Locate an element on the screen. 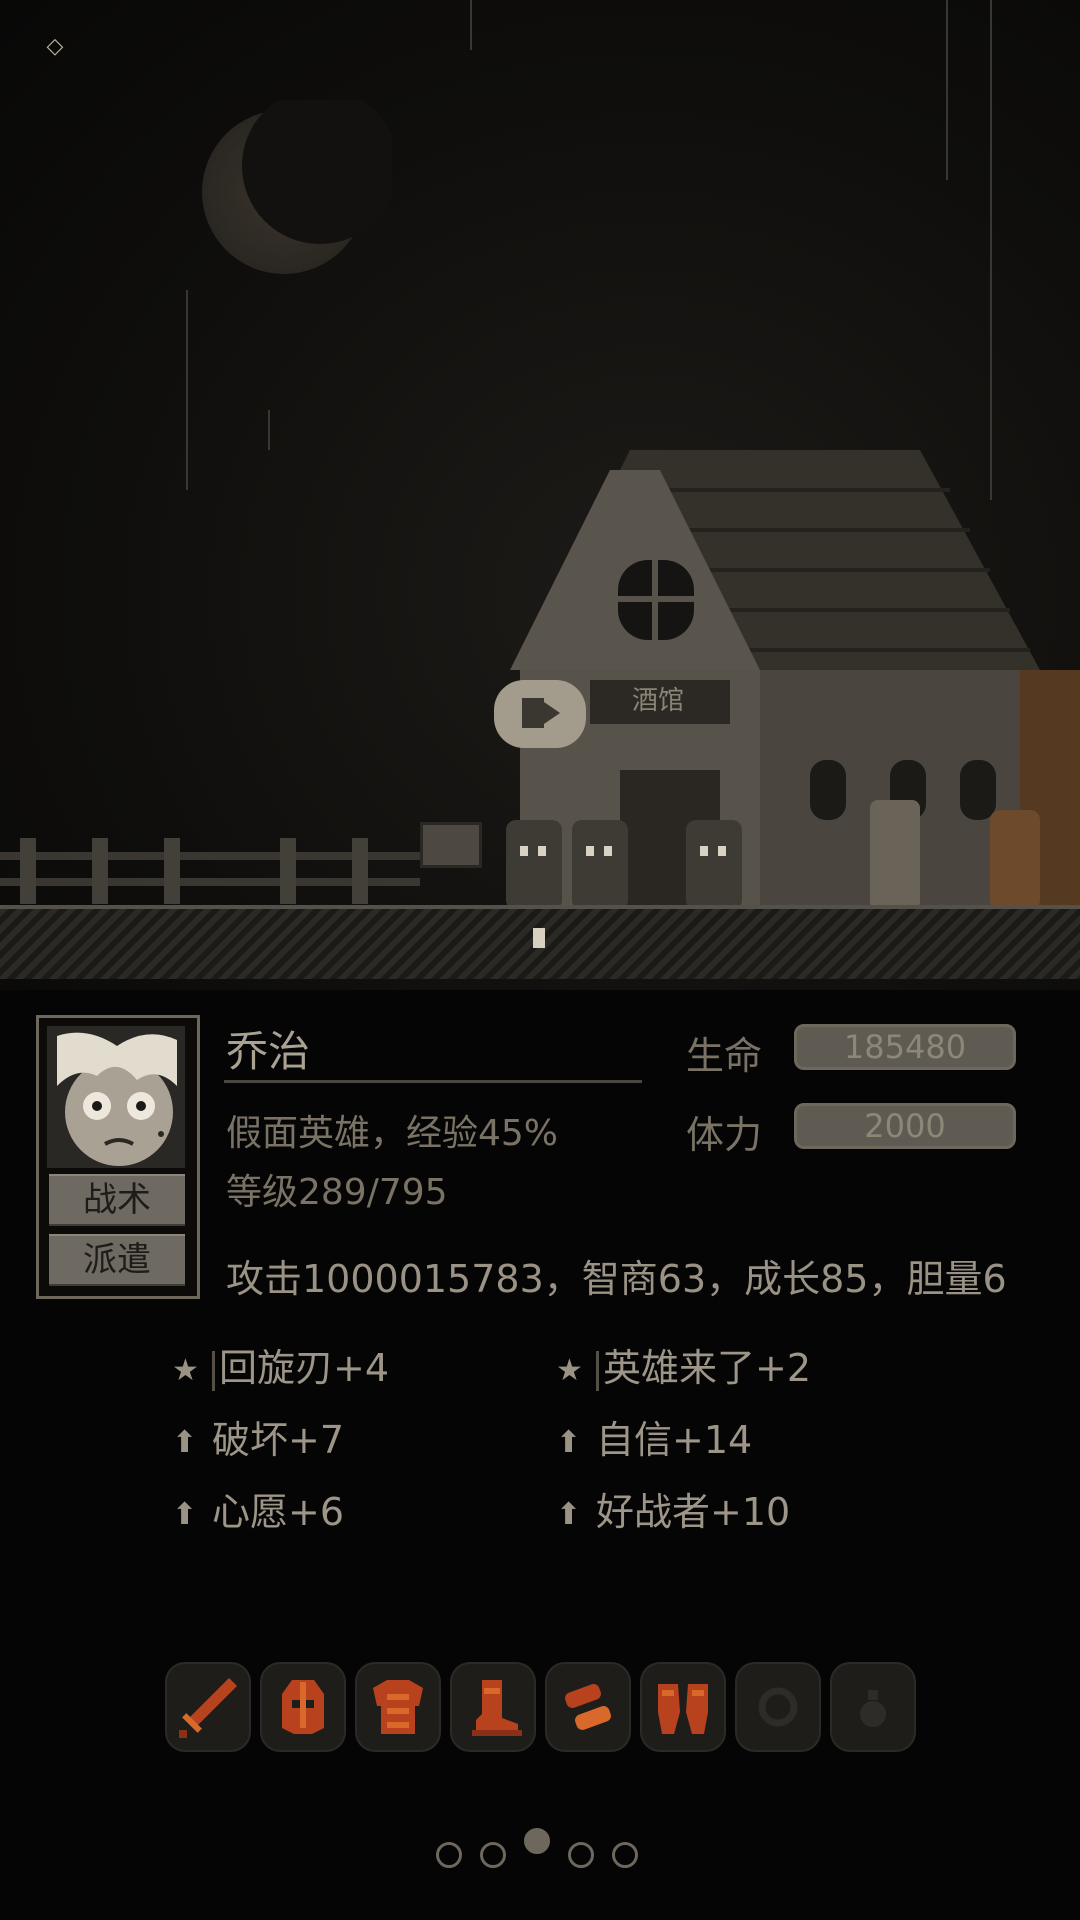 The width and height of the screenshot is (1080, 1920). cursor-marker is located at coordinates (539, 938).